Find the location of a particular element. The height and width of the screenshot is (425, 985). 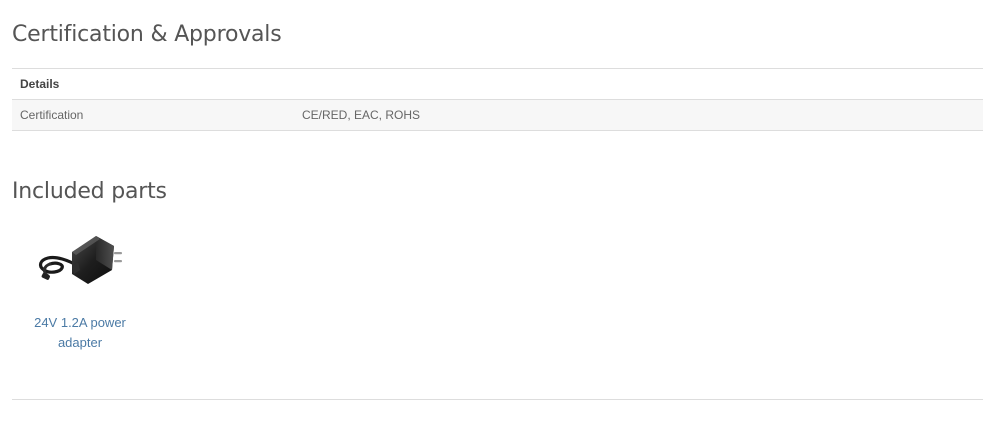

power-adapter-link: 24V 1.2A power adapter is located at coordinates (80, 333).